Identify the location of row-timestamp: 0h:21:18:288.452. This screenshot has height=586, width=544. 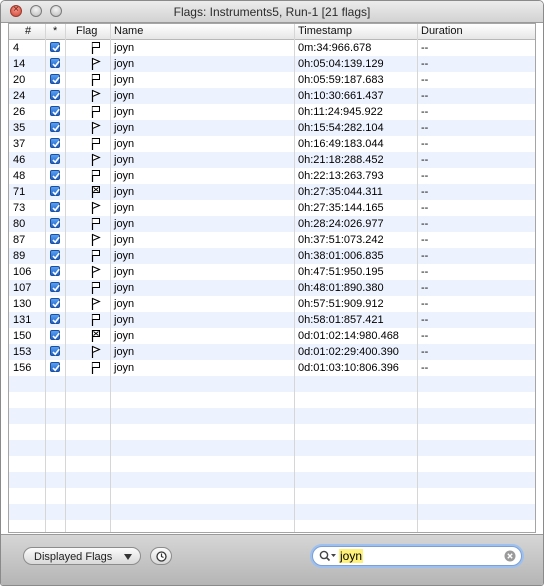
(341, 160).